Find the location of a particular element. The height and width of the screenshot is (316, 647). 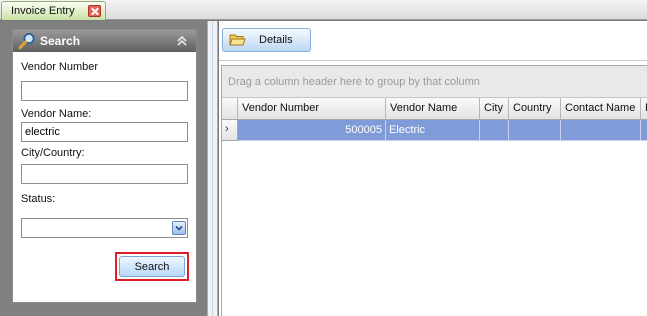

column-header-contact-name: Contact Name is located at coordinates (601, 108).